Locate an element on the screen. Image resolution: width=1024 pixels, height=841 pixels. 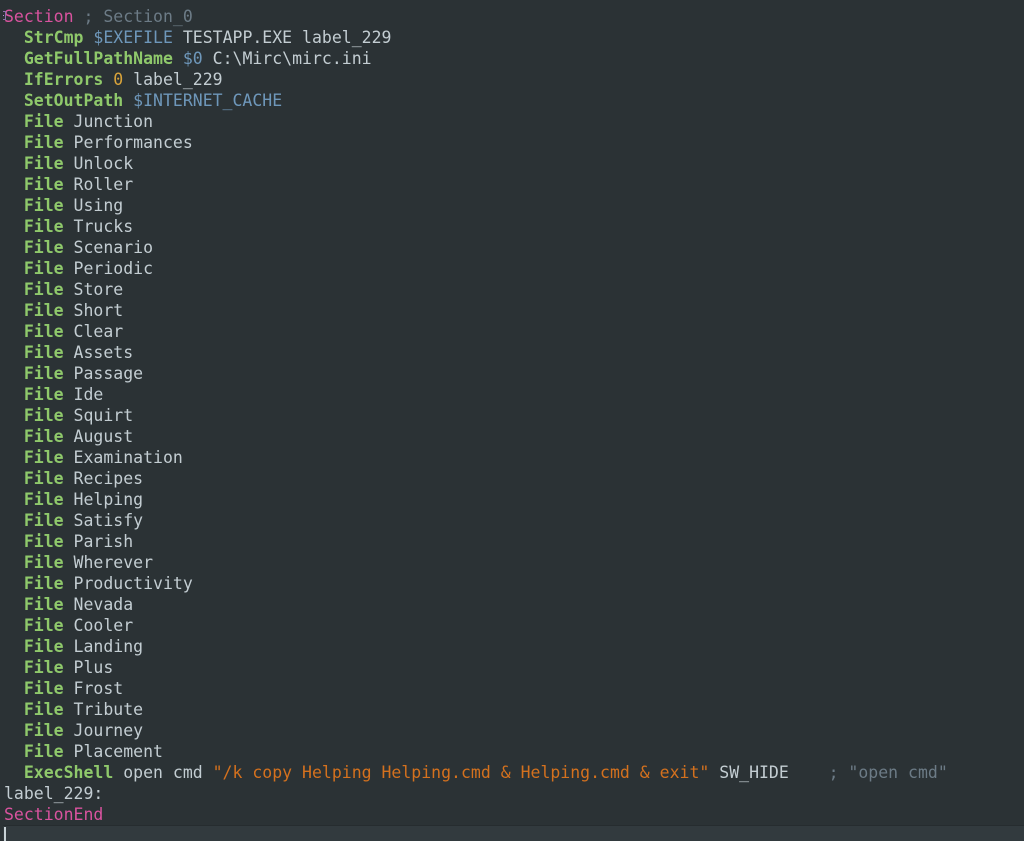
code-line is located at coordinates (512, 833).